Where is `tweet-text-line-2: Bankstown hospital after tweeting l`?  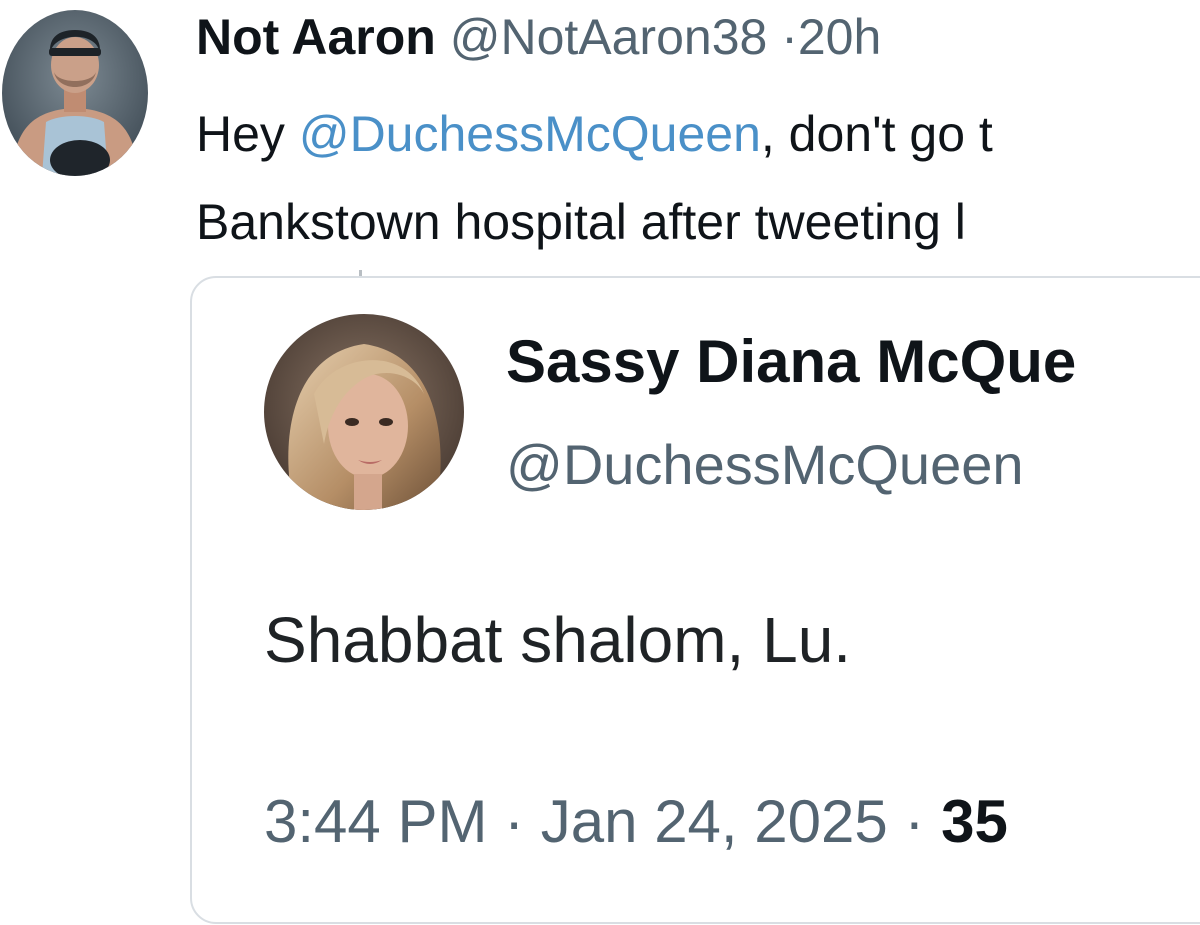 tweet-text-line-2: Bankstown hospital after tweeting l is located at coordinates (581, 222).